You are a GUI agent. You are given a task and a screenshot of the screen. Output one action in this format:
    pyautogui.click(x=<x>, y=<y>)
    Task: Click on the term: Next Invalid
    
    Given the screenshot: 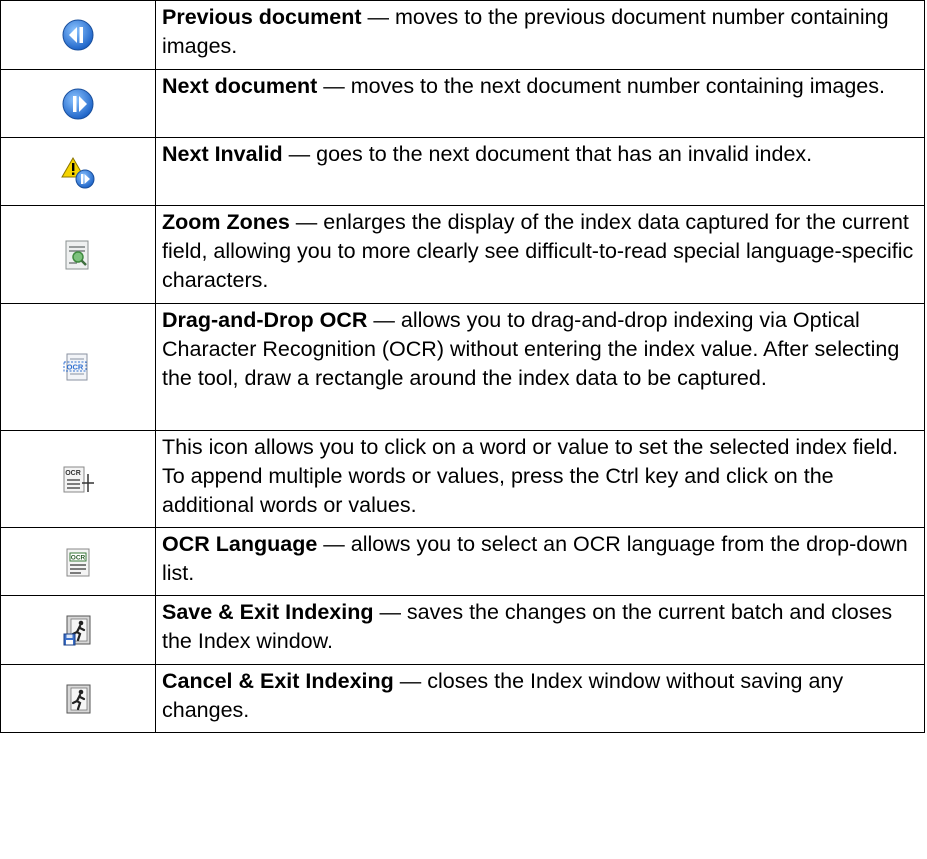 What is the action you would take?
    pyautogui.click(x=222, y=154)
    